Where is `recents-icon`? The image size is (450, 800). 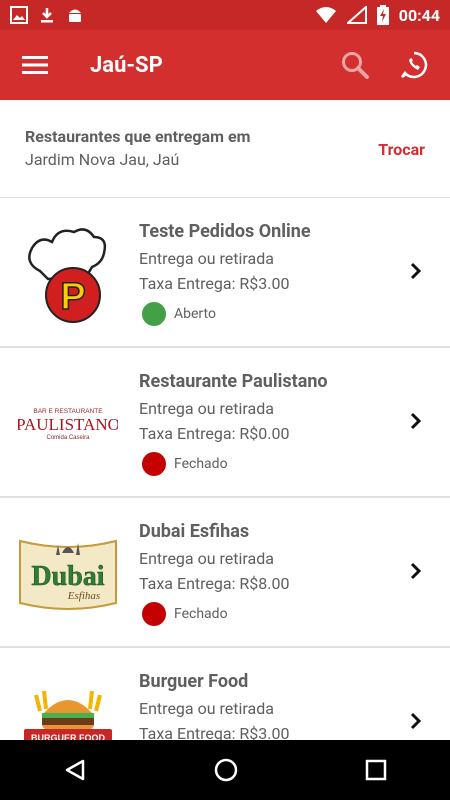 recents-icon is located at coordinates (376, 770).